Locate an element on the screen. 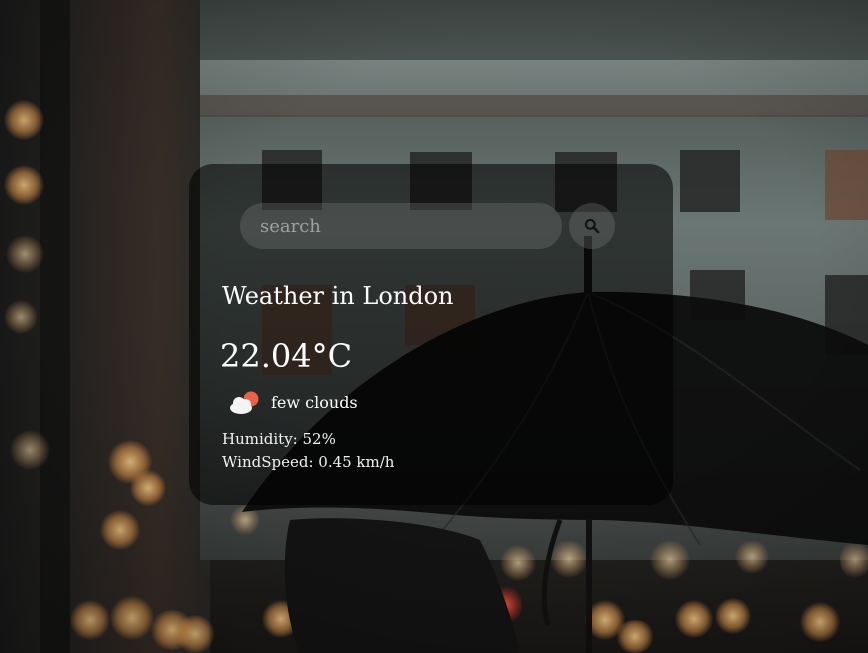 Image resolution: width=868 pixels, height=653 pixels. search-button is located at coordinates (592, 226).